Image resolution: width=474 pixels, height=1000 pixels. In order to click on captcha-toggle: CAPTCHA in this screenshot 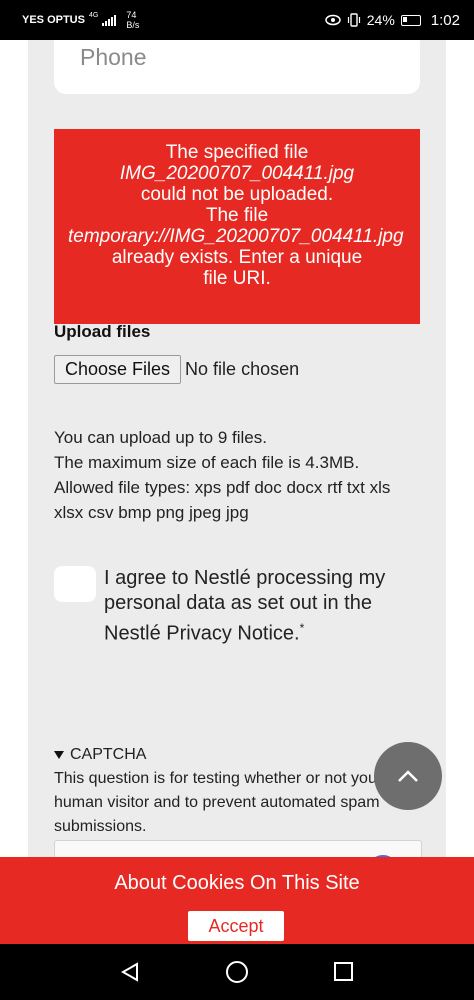, I will do `click(239, 755)`.